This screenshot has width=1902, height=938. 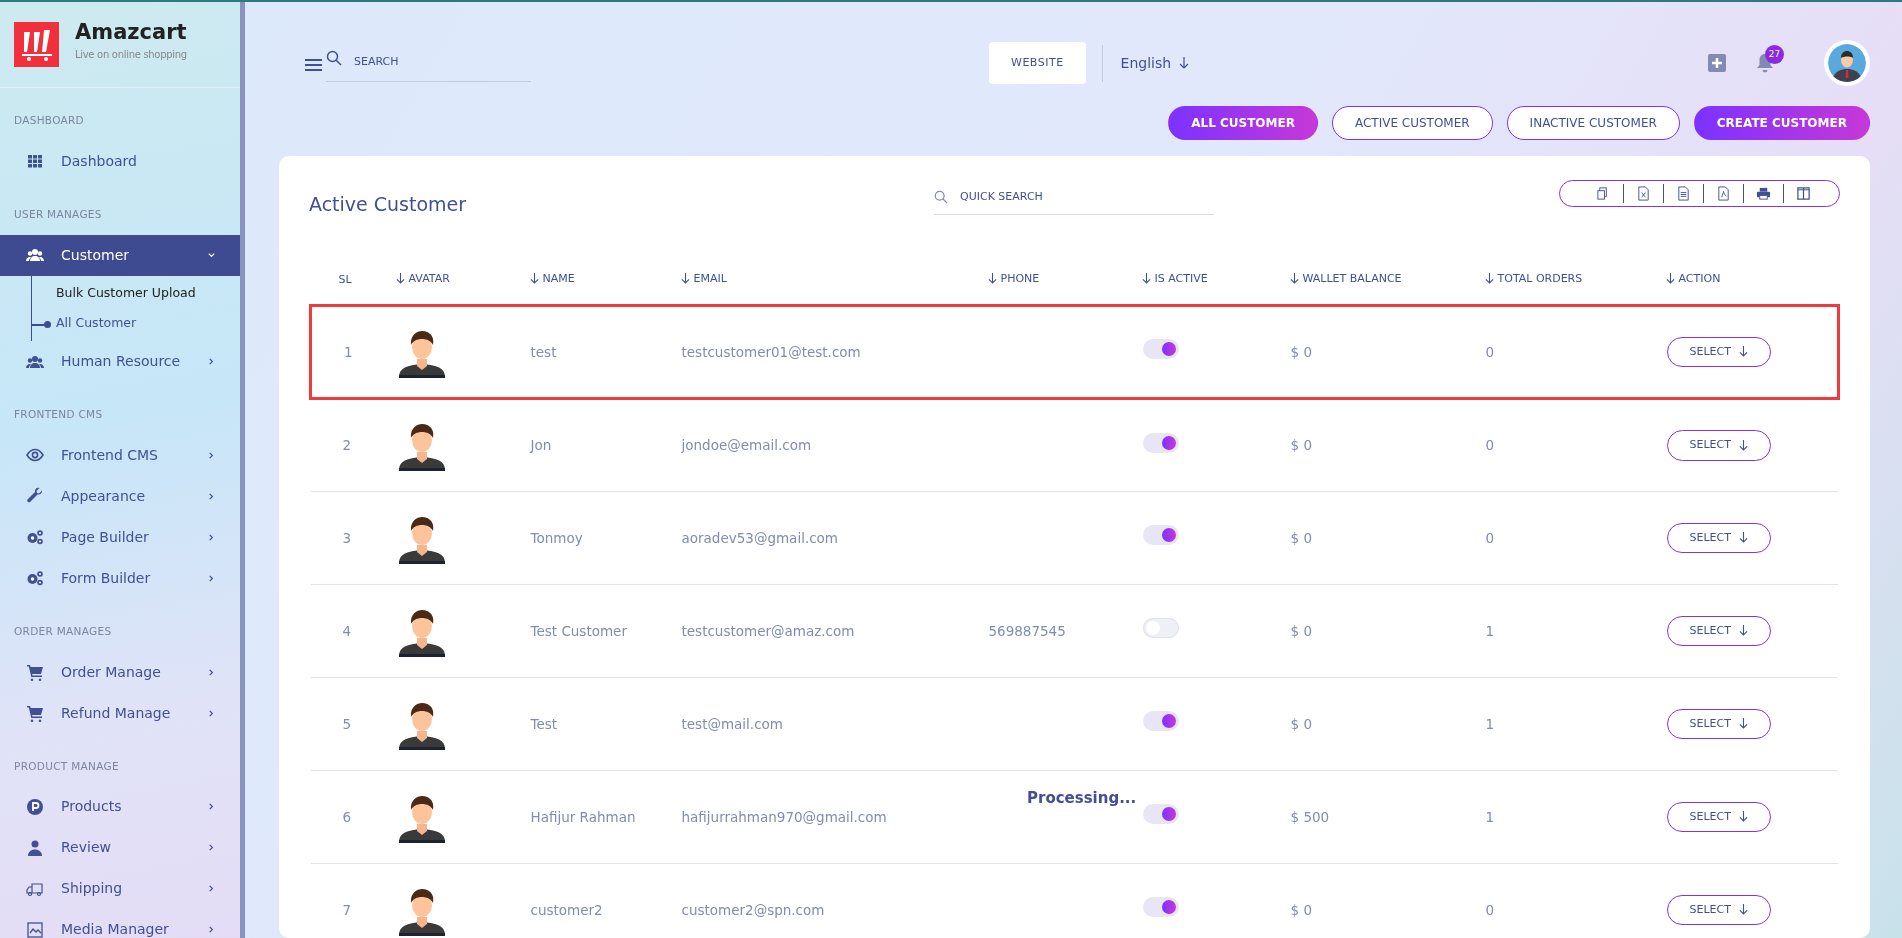 What do you see at coordinates (348, 351) in the screenshot?
I see `row-number: 1` at bounding box center [348, 351].